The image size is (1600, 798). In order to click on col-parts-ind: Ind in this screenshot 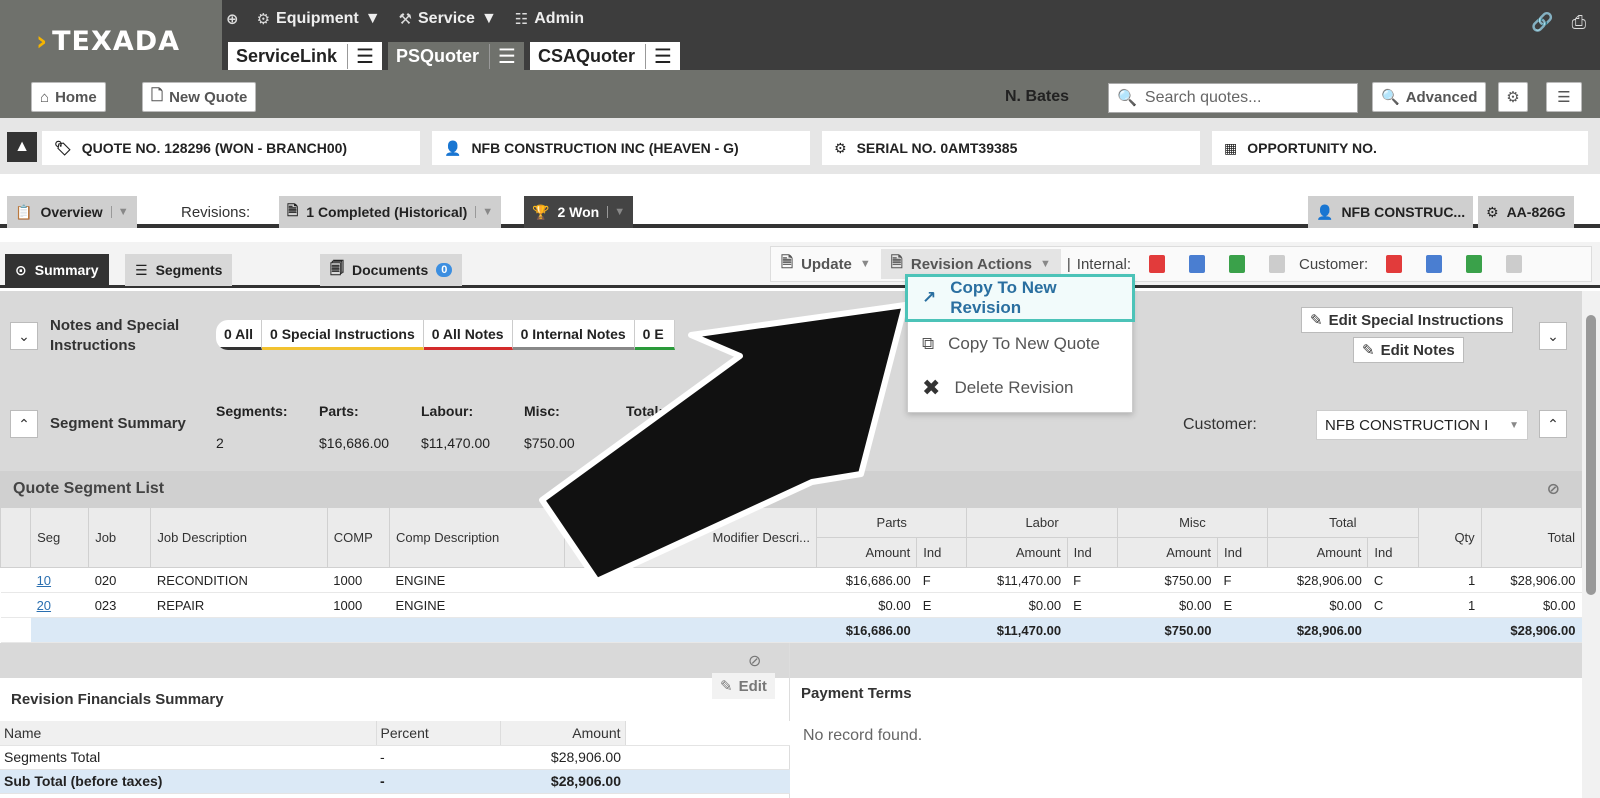, I will do `click(942, 552)`.